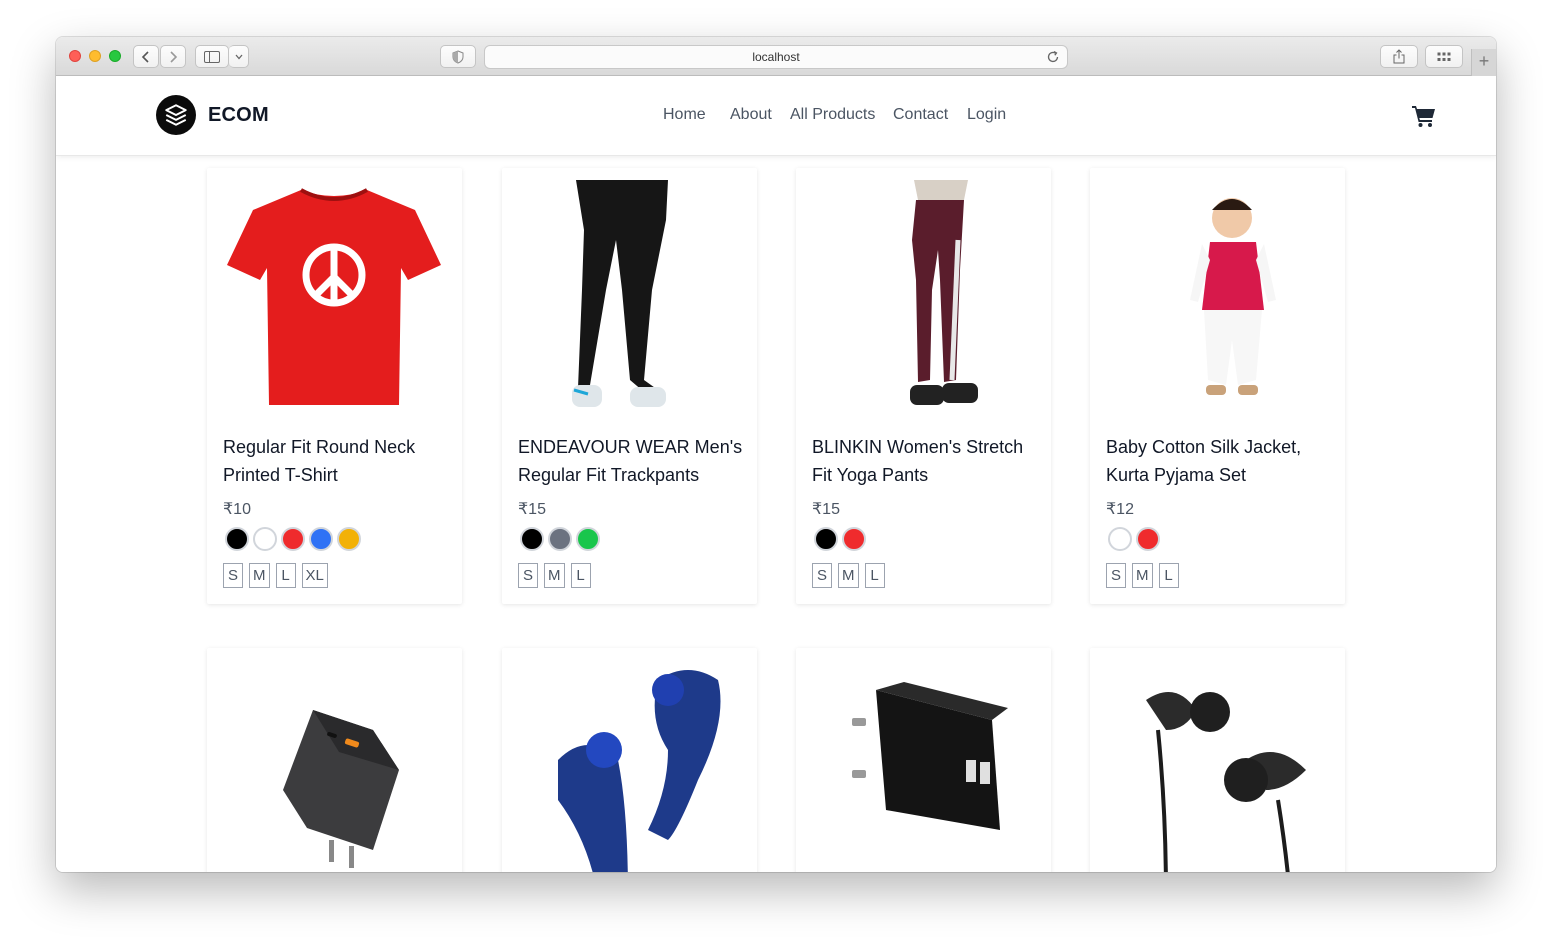  I want to click on red-tshirt-image, so click(334, 296).